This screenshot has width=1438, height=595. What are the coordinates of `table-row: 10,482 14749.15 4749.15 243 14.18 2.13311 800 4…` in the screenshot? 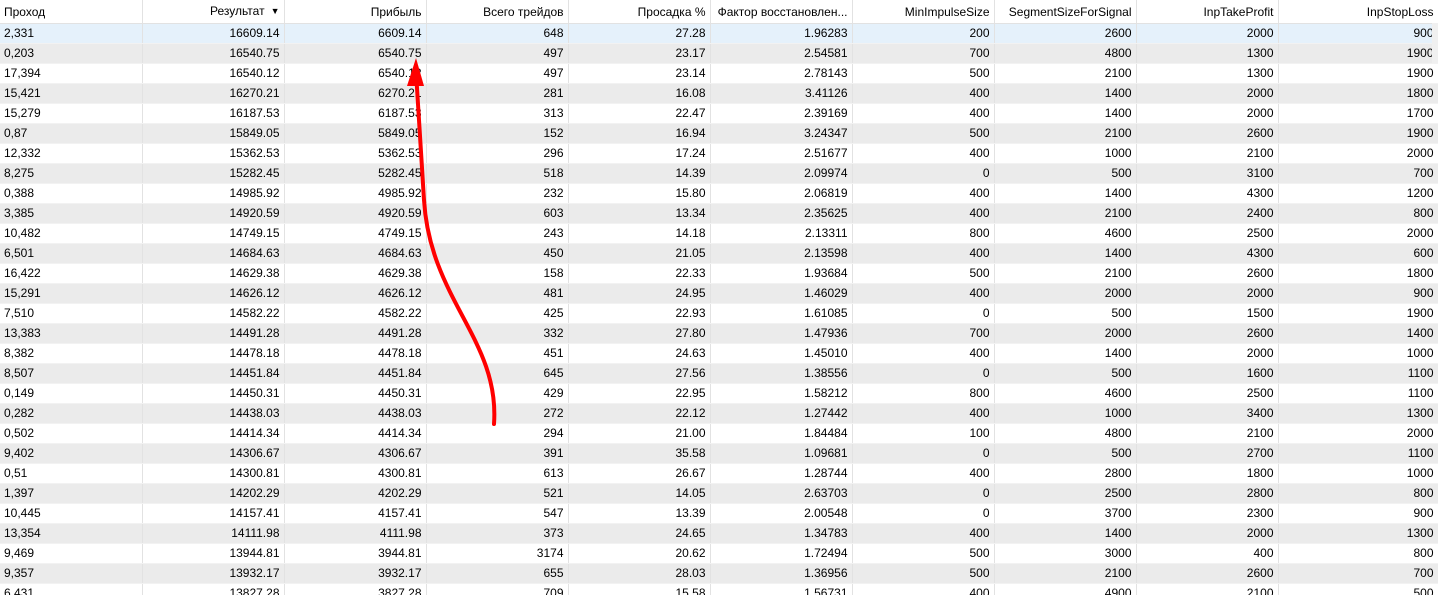 It's located at (719, 233).